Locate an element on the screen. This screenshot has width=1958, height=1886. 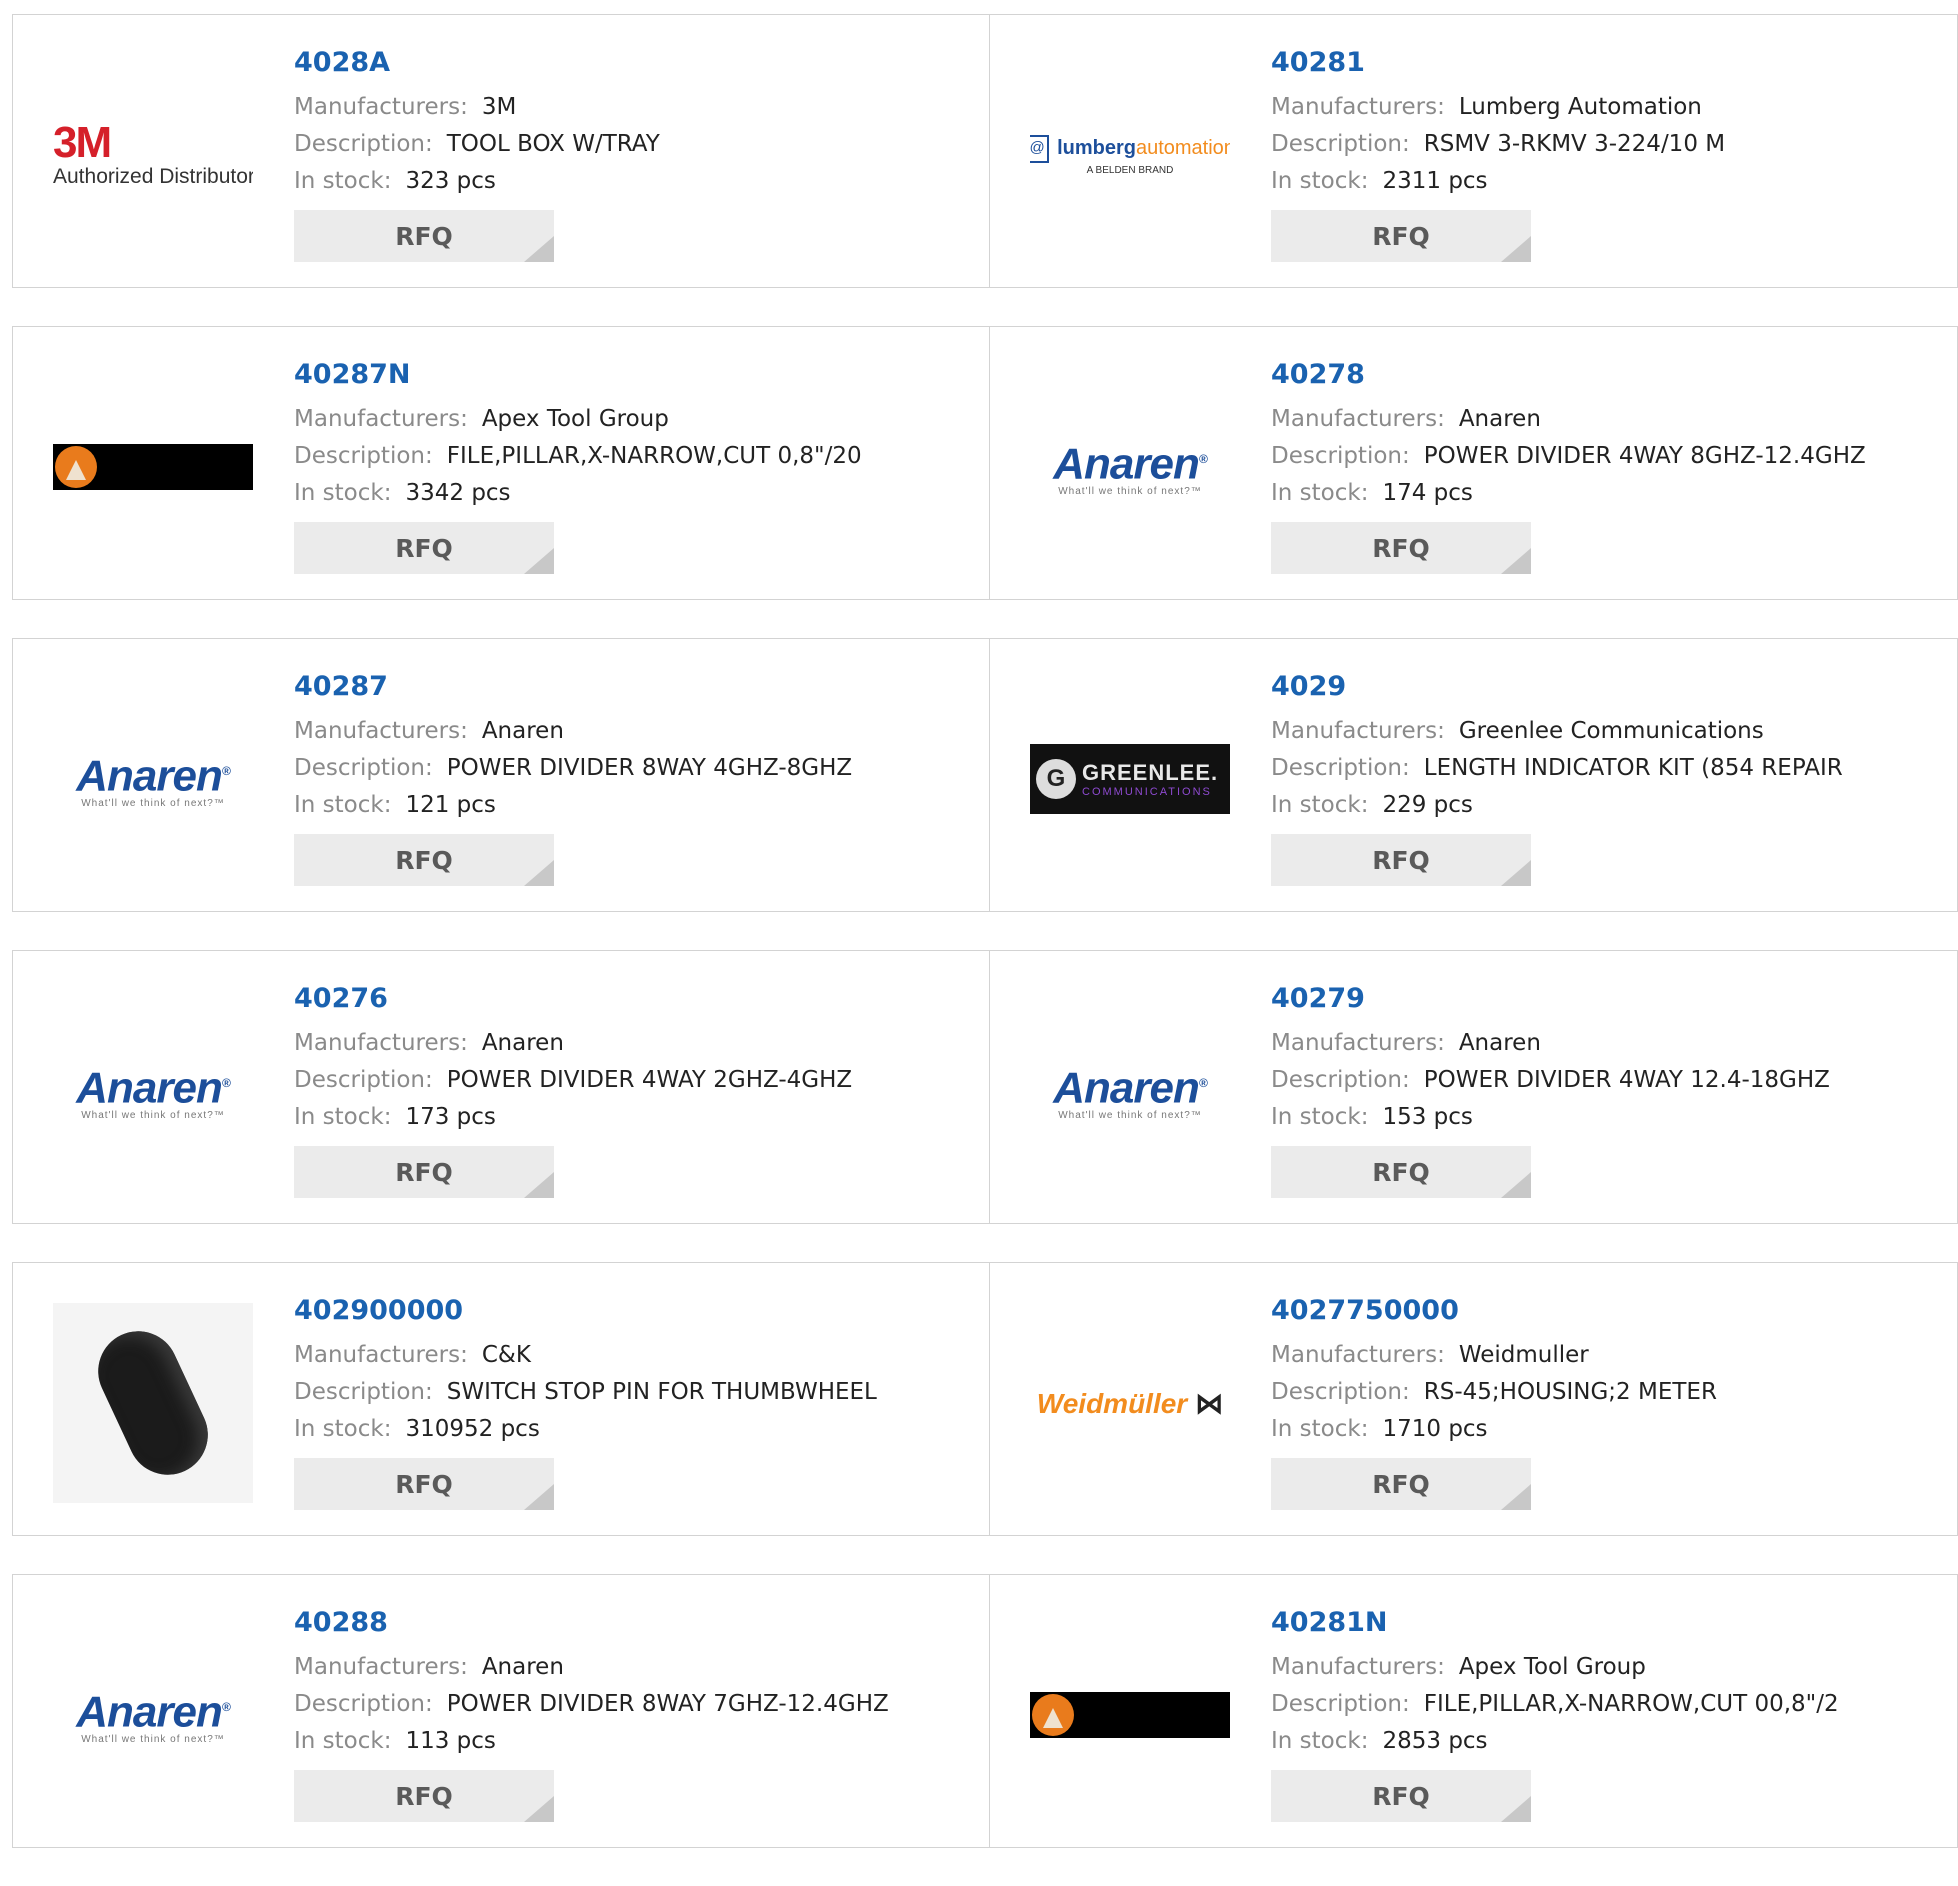
greenlee-logo: G GREENLEE. COMMUNICATIONS is located at coordinates (1130, 779).